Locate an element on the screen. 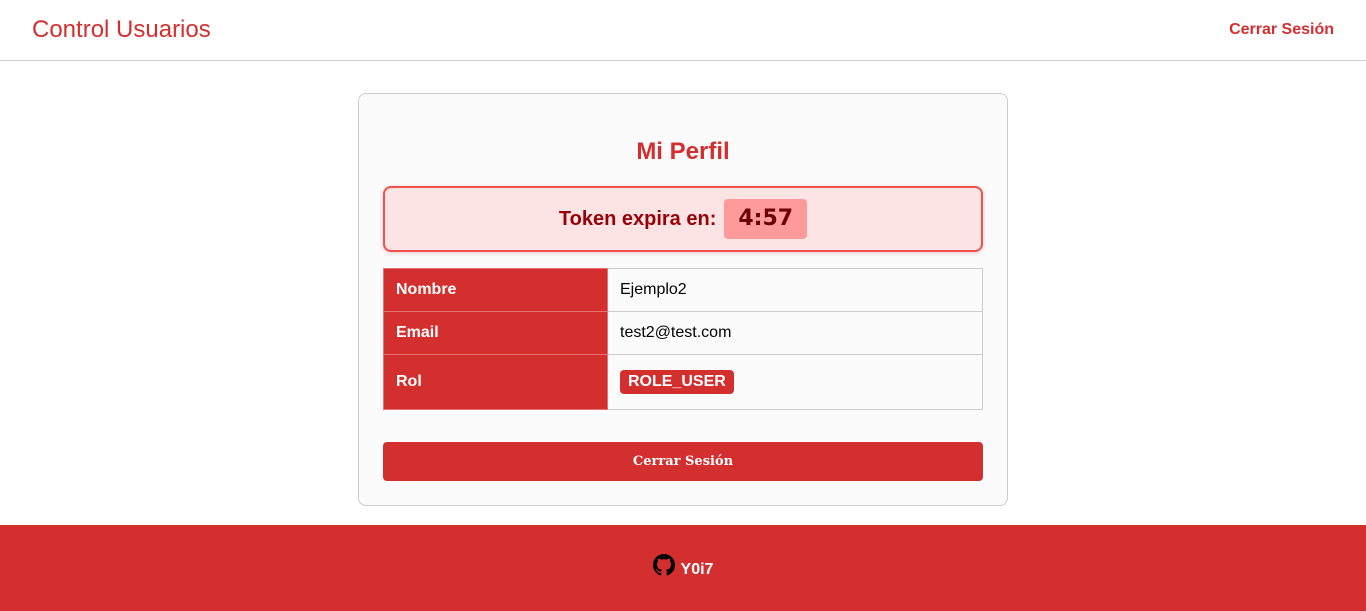 The width and height of the screenshot is (1366, 611). token-countdown: 4:57 is located at coordinates (766, 219).